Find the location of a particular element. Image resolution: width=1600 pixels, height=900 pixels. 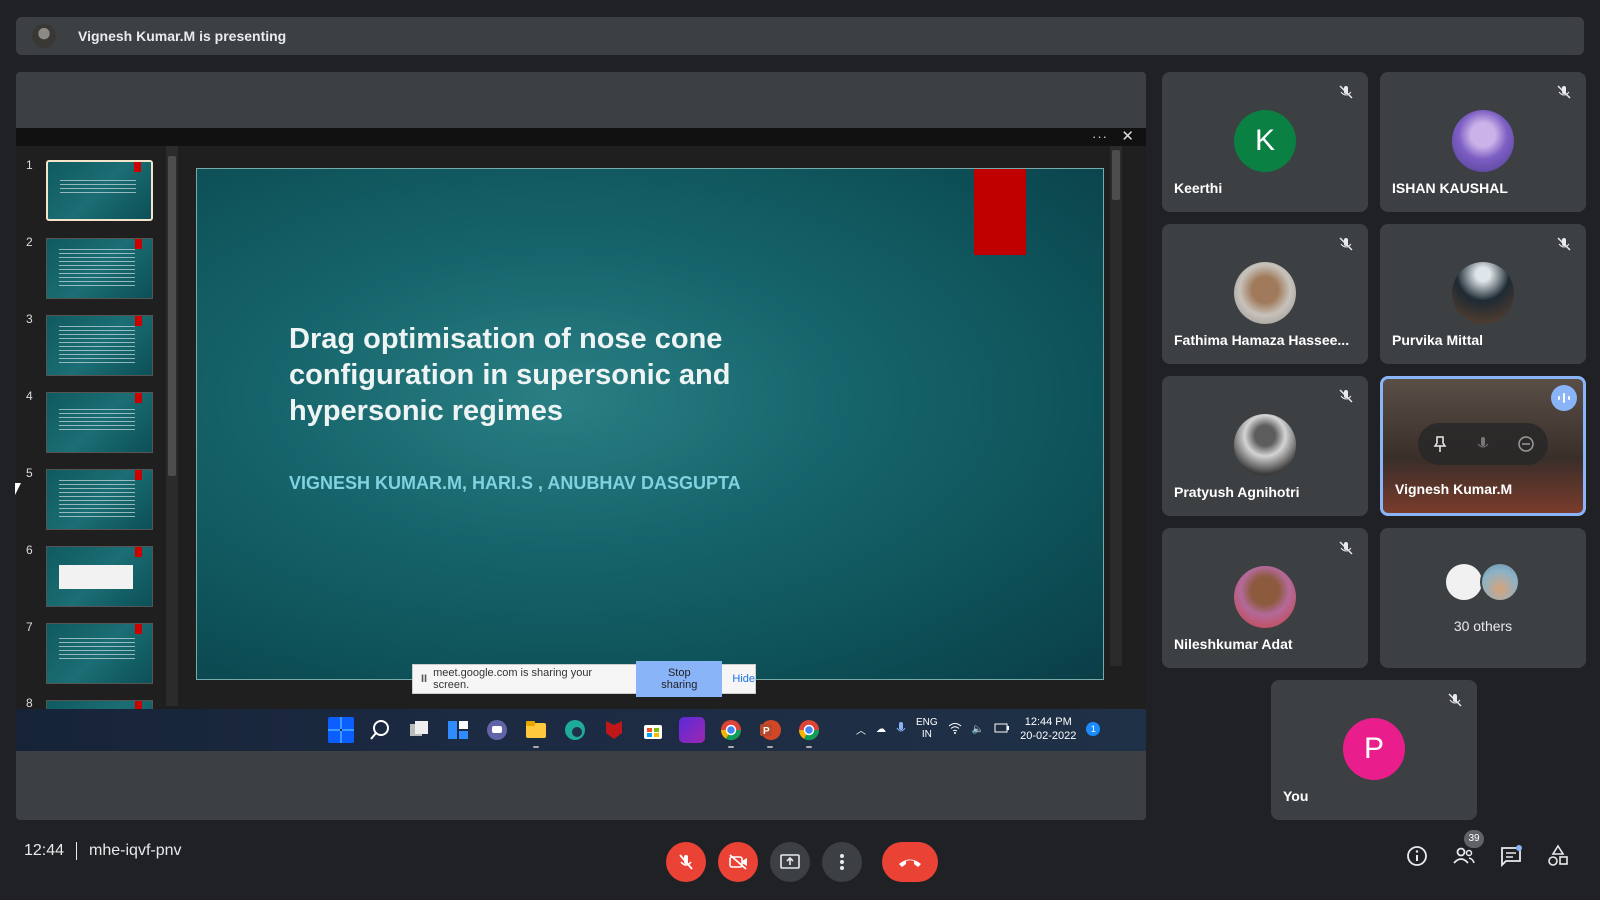

notification-icon: 1 is located at coordinates (1093, 729).